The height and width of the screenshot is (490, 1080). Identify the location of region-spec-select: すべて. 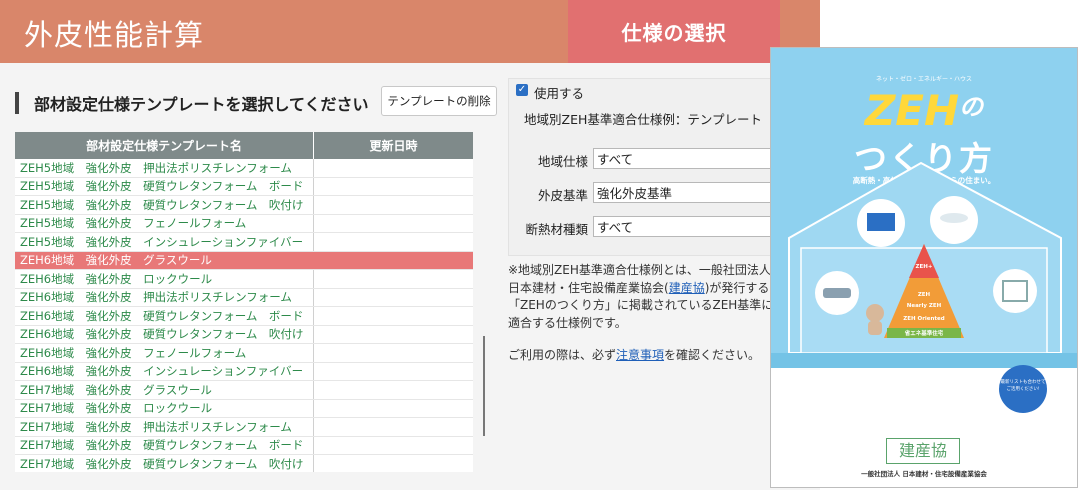
(688, 158).